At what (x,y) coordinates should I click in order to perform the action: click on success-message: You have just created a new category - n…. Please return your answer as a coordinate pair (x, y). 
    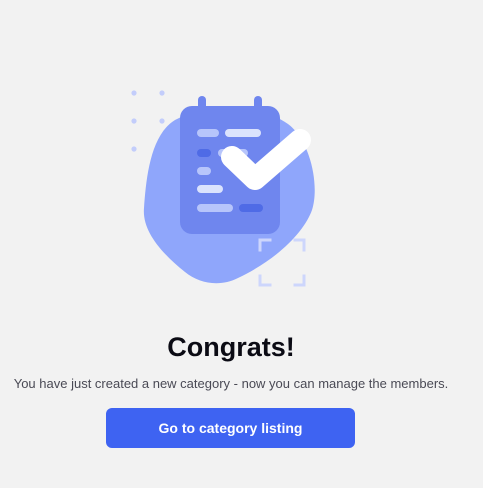
    Looking at the image, I should click on (231, 383).